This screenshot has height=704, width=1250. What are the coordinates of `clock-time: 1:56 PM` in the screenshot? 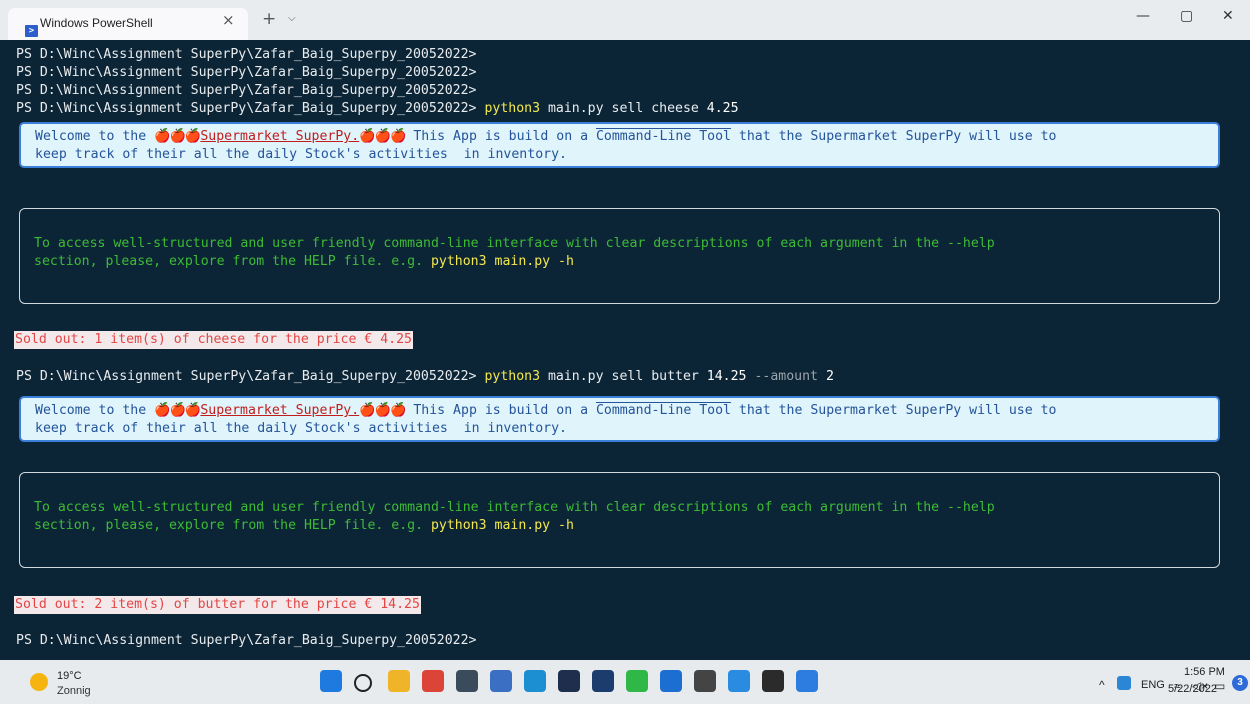 It's located at (1204, 672).